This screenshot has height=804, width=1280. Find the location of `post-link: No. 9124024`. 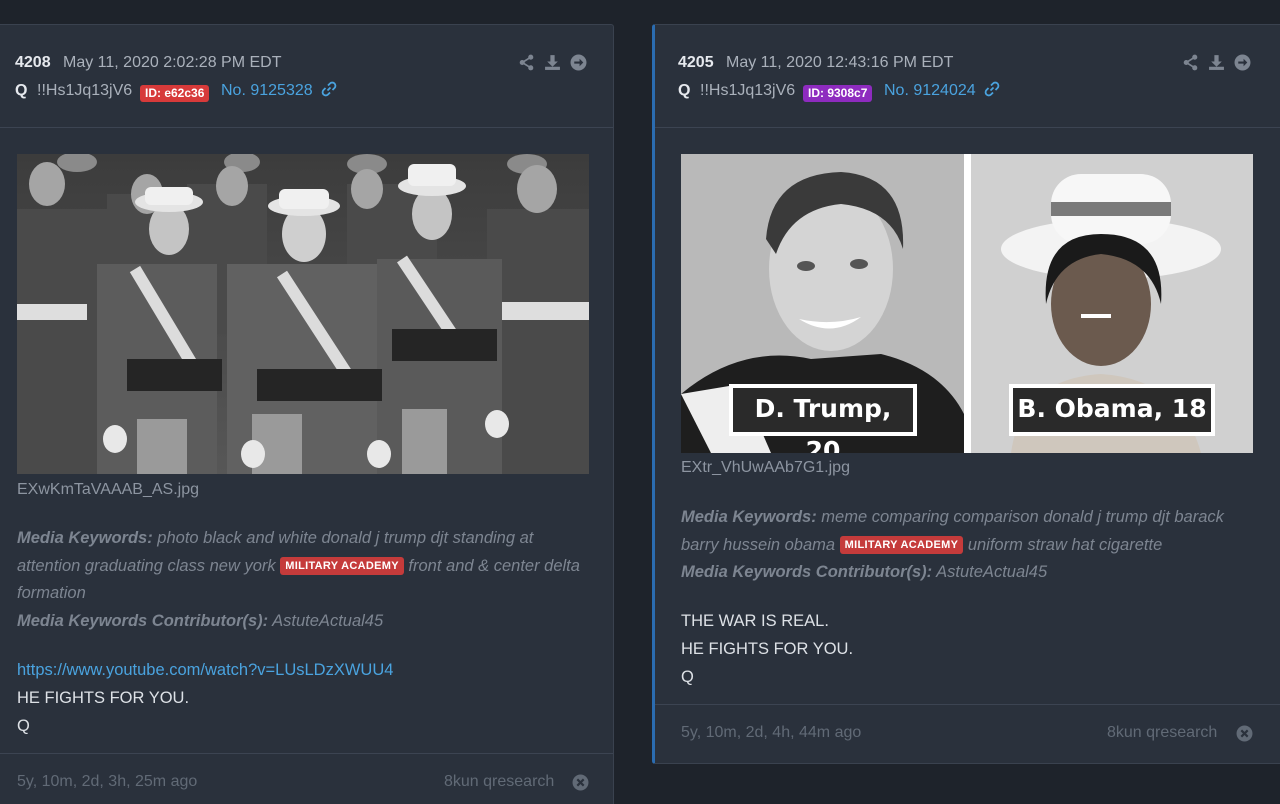

post-link: No. 9124024 is located at coordinates (930, 91).